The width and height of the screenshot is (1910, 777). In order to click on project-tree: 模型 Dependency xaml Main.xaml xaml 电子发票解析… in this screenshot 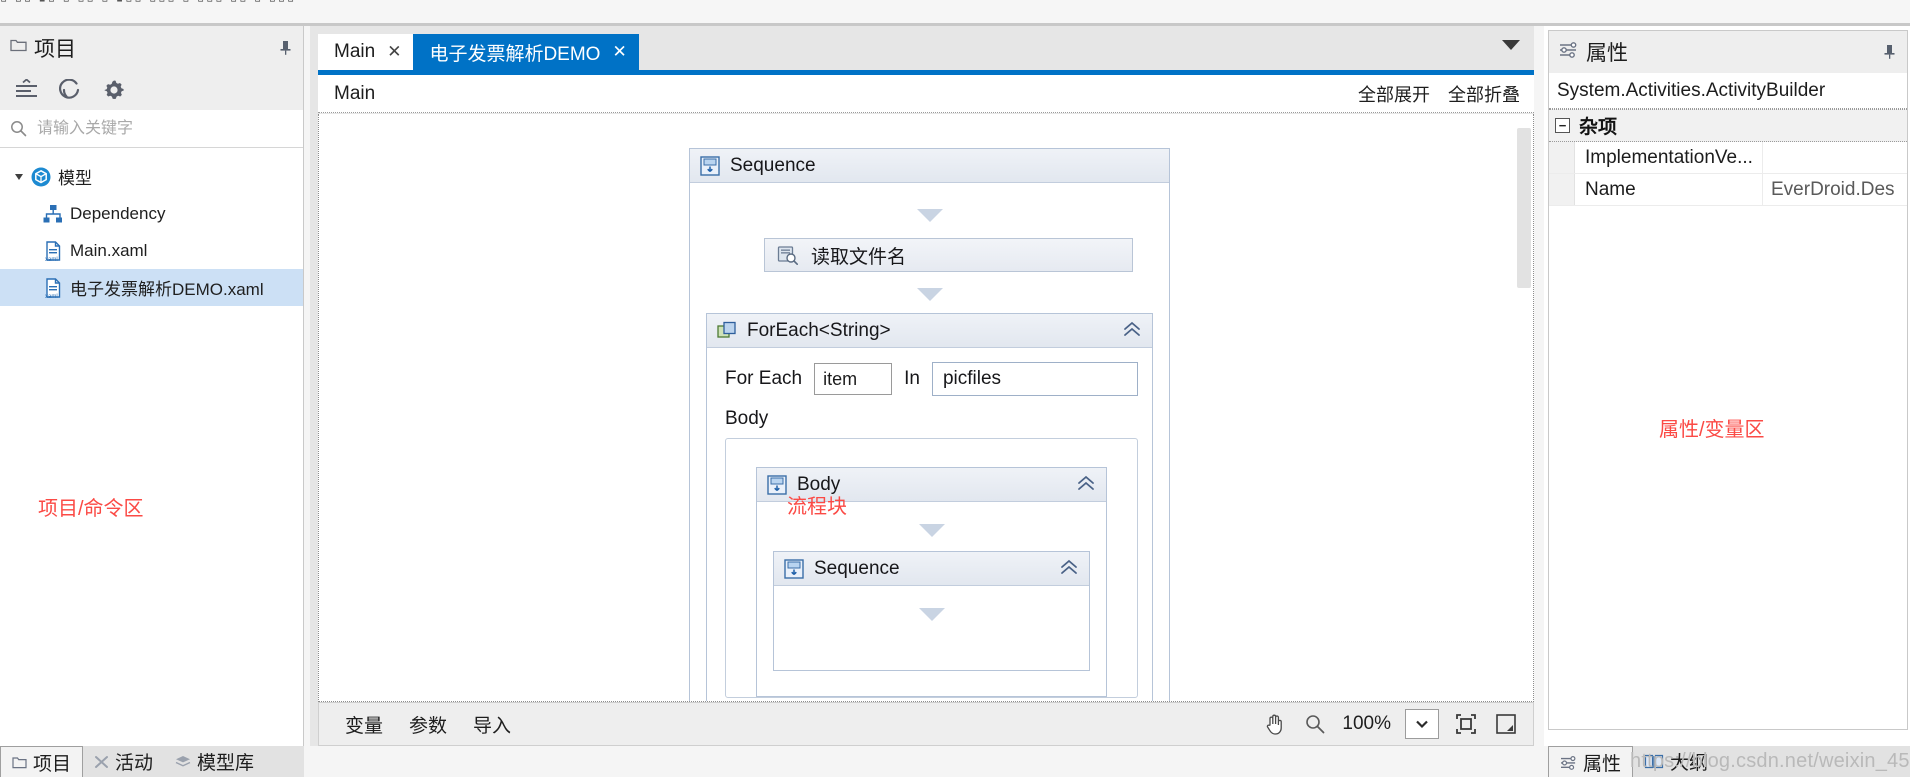, I will do `click(151, 227)`.